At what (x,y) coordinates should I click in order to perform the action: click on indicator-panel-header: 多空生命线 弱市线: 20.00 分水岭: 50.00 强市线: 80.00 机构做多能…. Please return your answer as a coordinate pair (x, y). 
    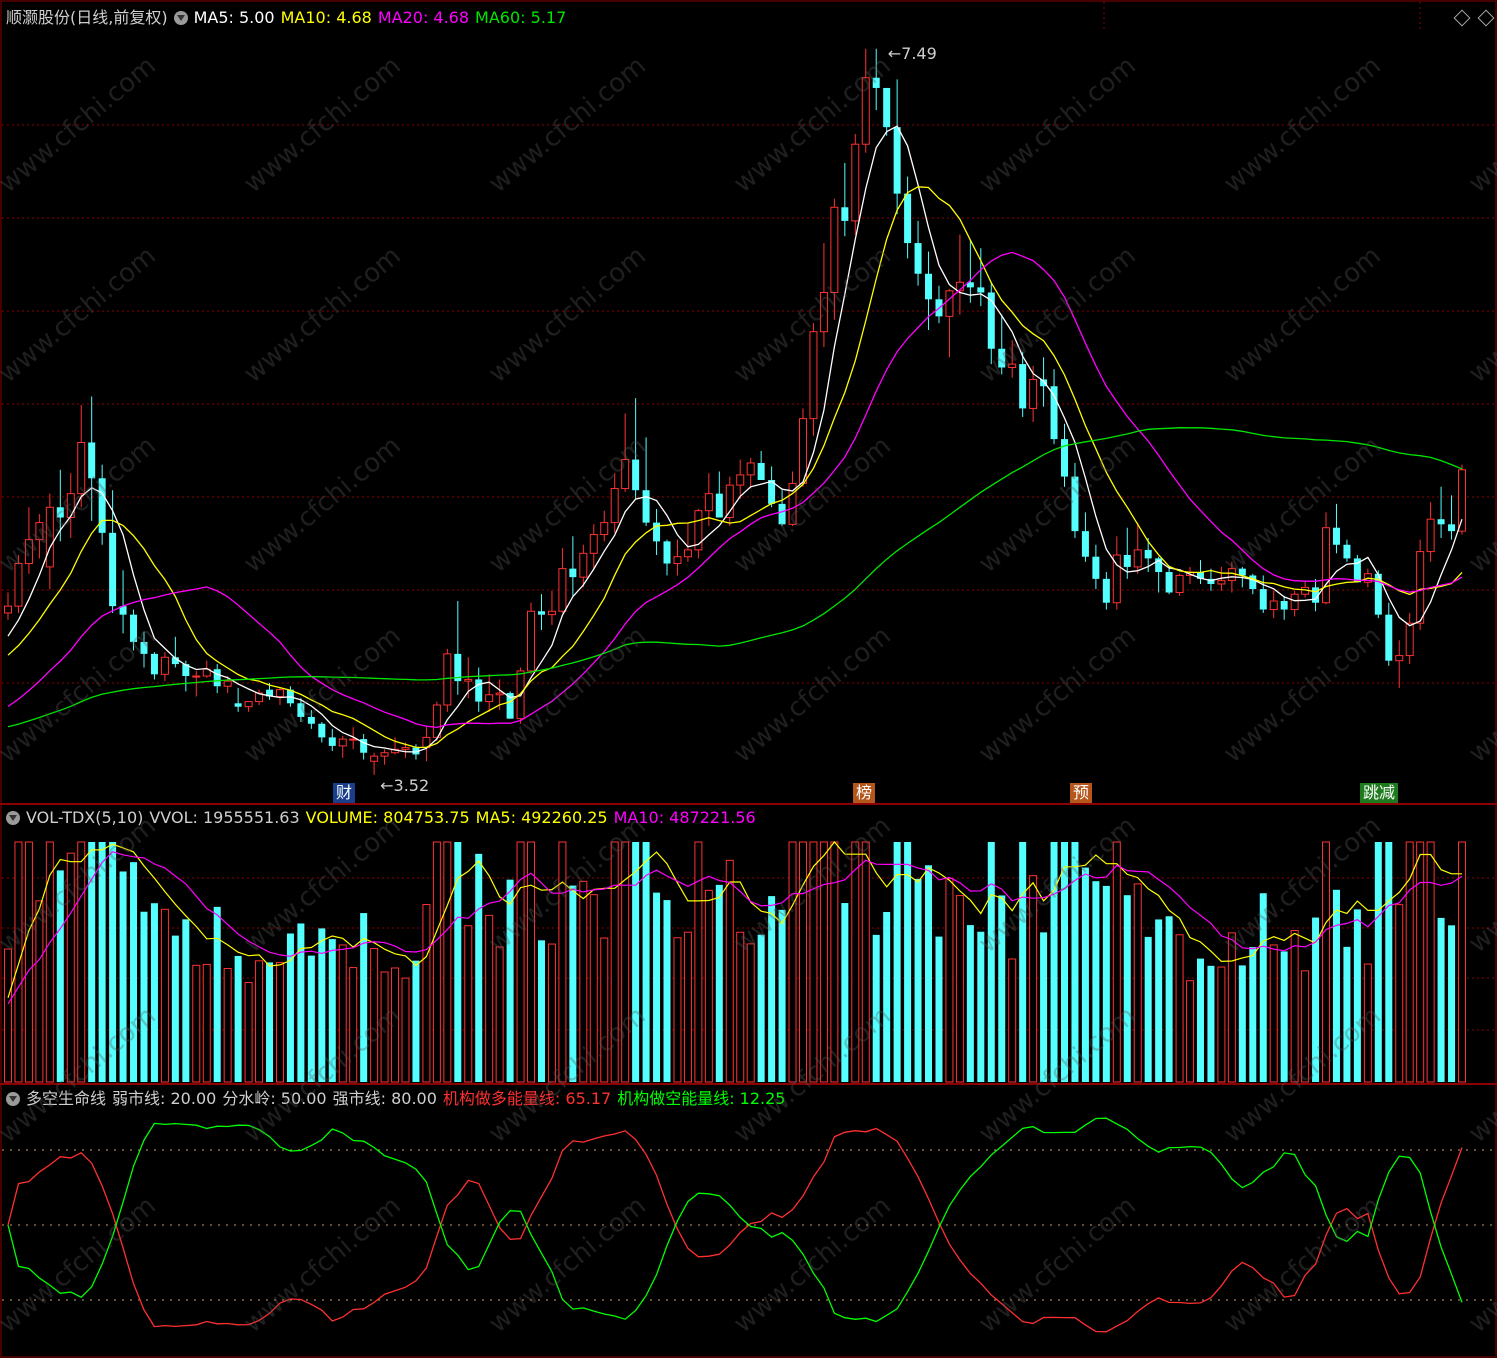
    Looking at the image, I should click on (399, 1099).